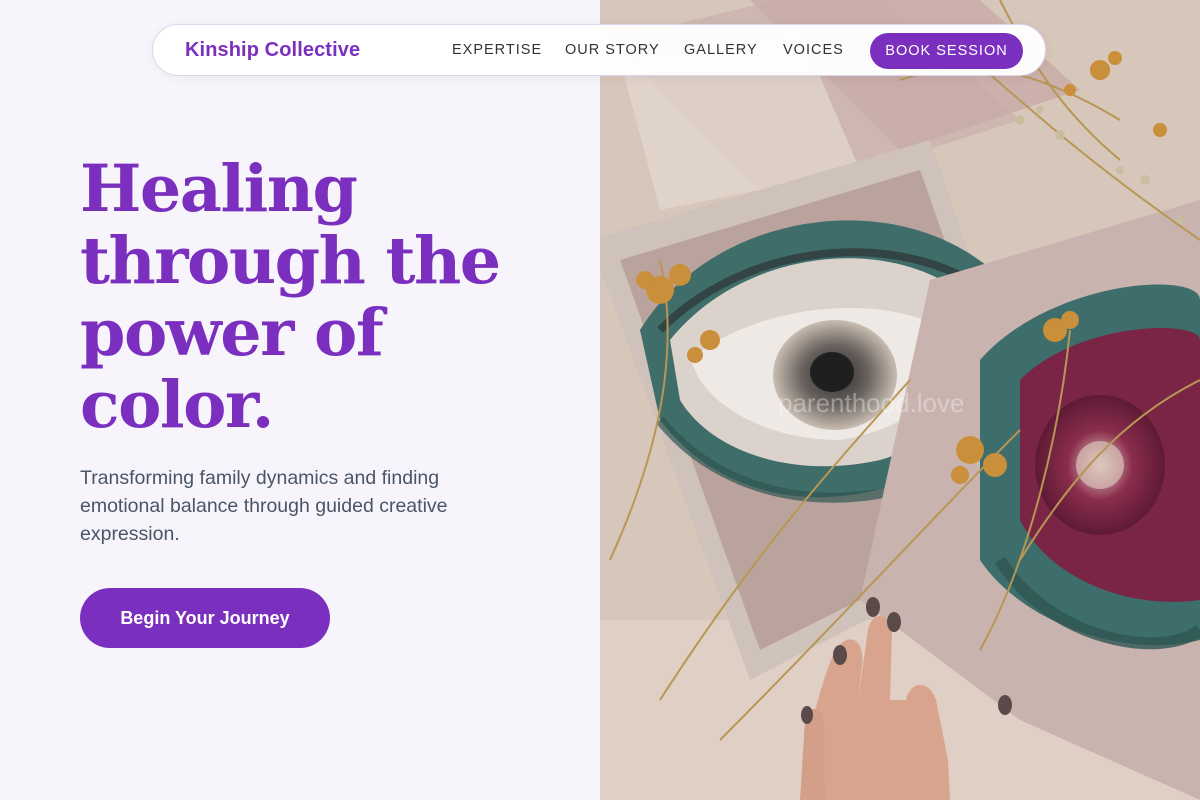 The width and height of the screenshot is (1200, 800). What do you see at coordinates (232, 333) in the screenshot?
I see `headline-line: power of` at bounding box center [232, 333].